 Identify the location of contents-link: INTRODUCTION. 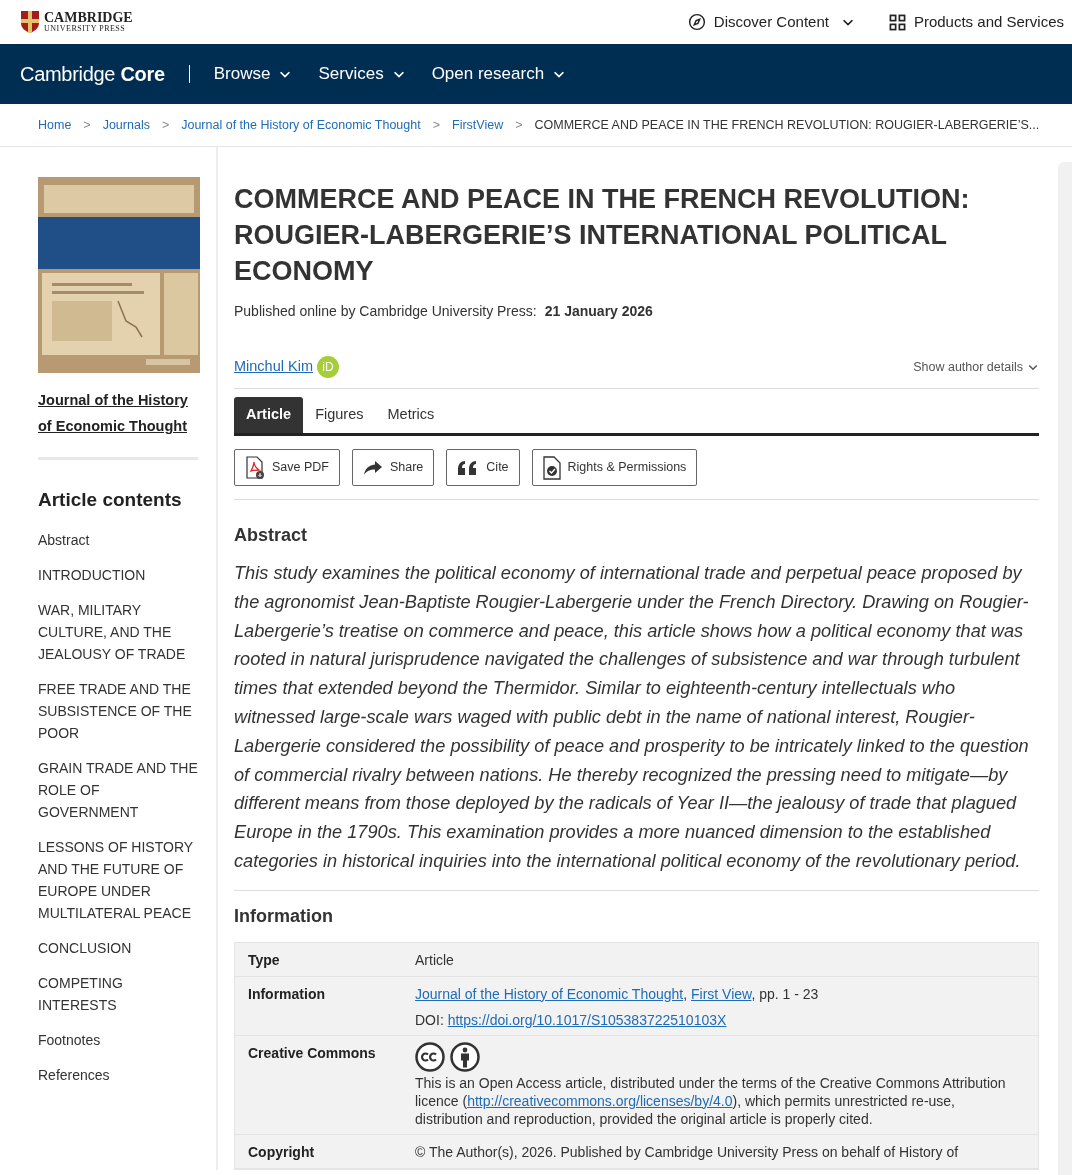
(118, 574).